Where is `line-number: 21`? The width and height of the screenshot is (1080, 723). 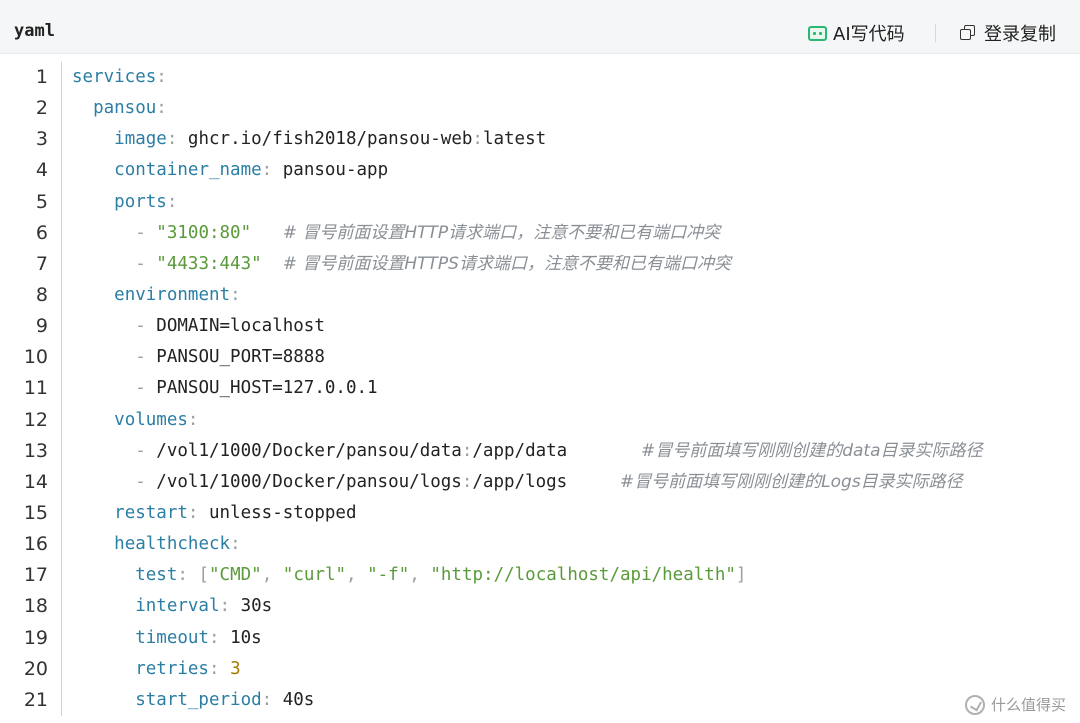
line-number: 21 is located at coordinates (35, 699).